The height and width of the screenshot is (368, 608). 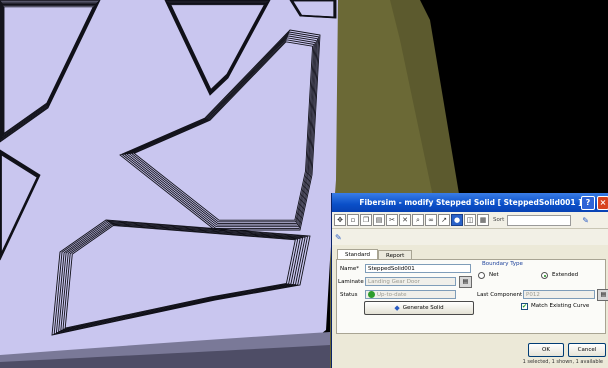 I want to click on sort-icon: ✎, so click(x=585, y=220).